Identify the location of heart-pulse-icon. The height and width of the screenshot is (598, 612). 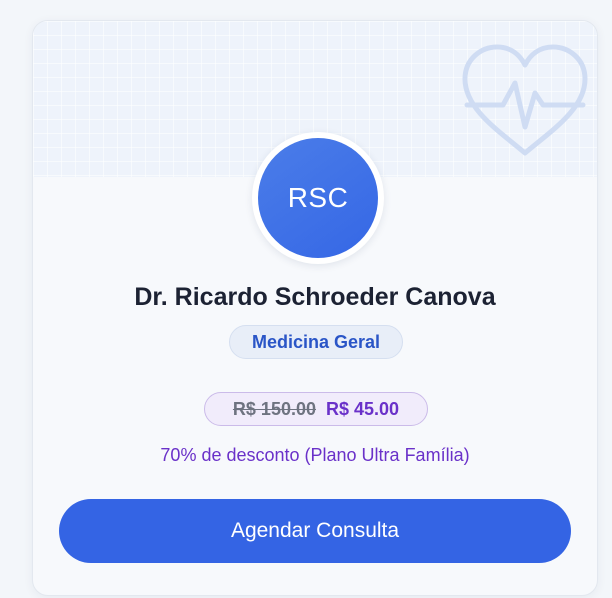
(525, 100).